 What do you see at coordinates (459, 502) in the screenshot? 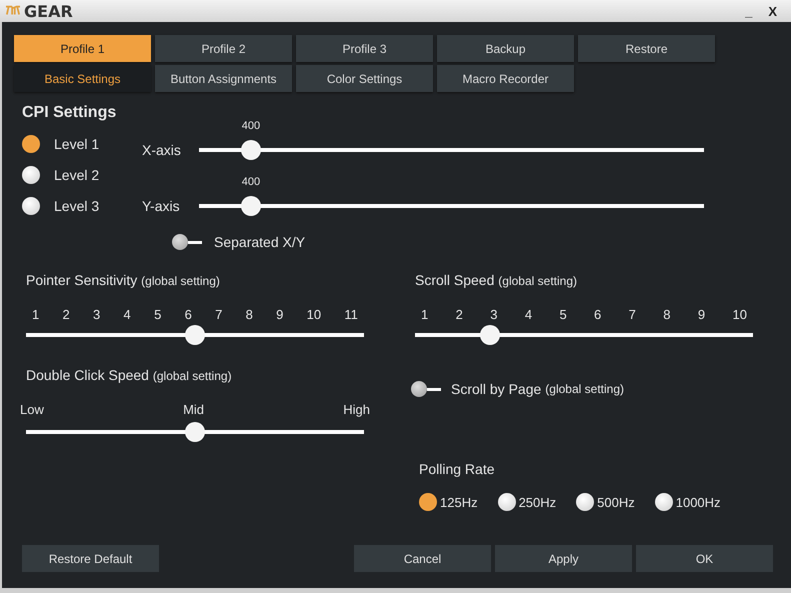
I see `rate-label: 125Hz` at bounding box center [459, 502].